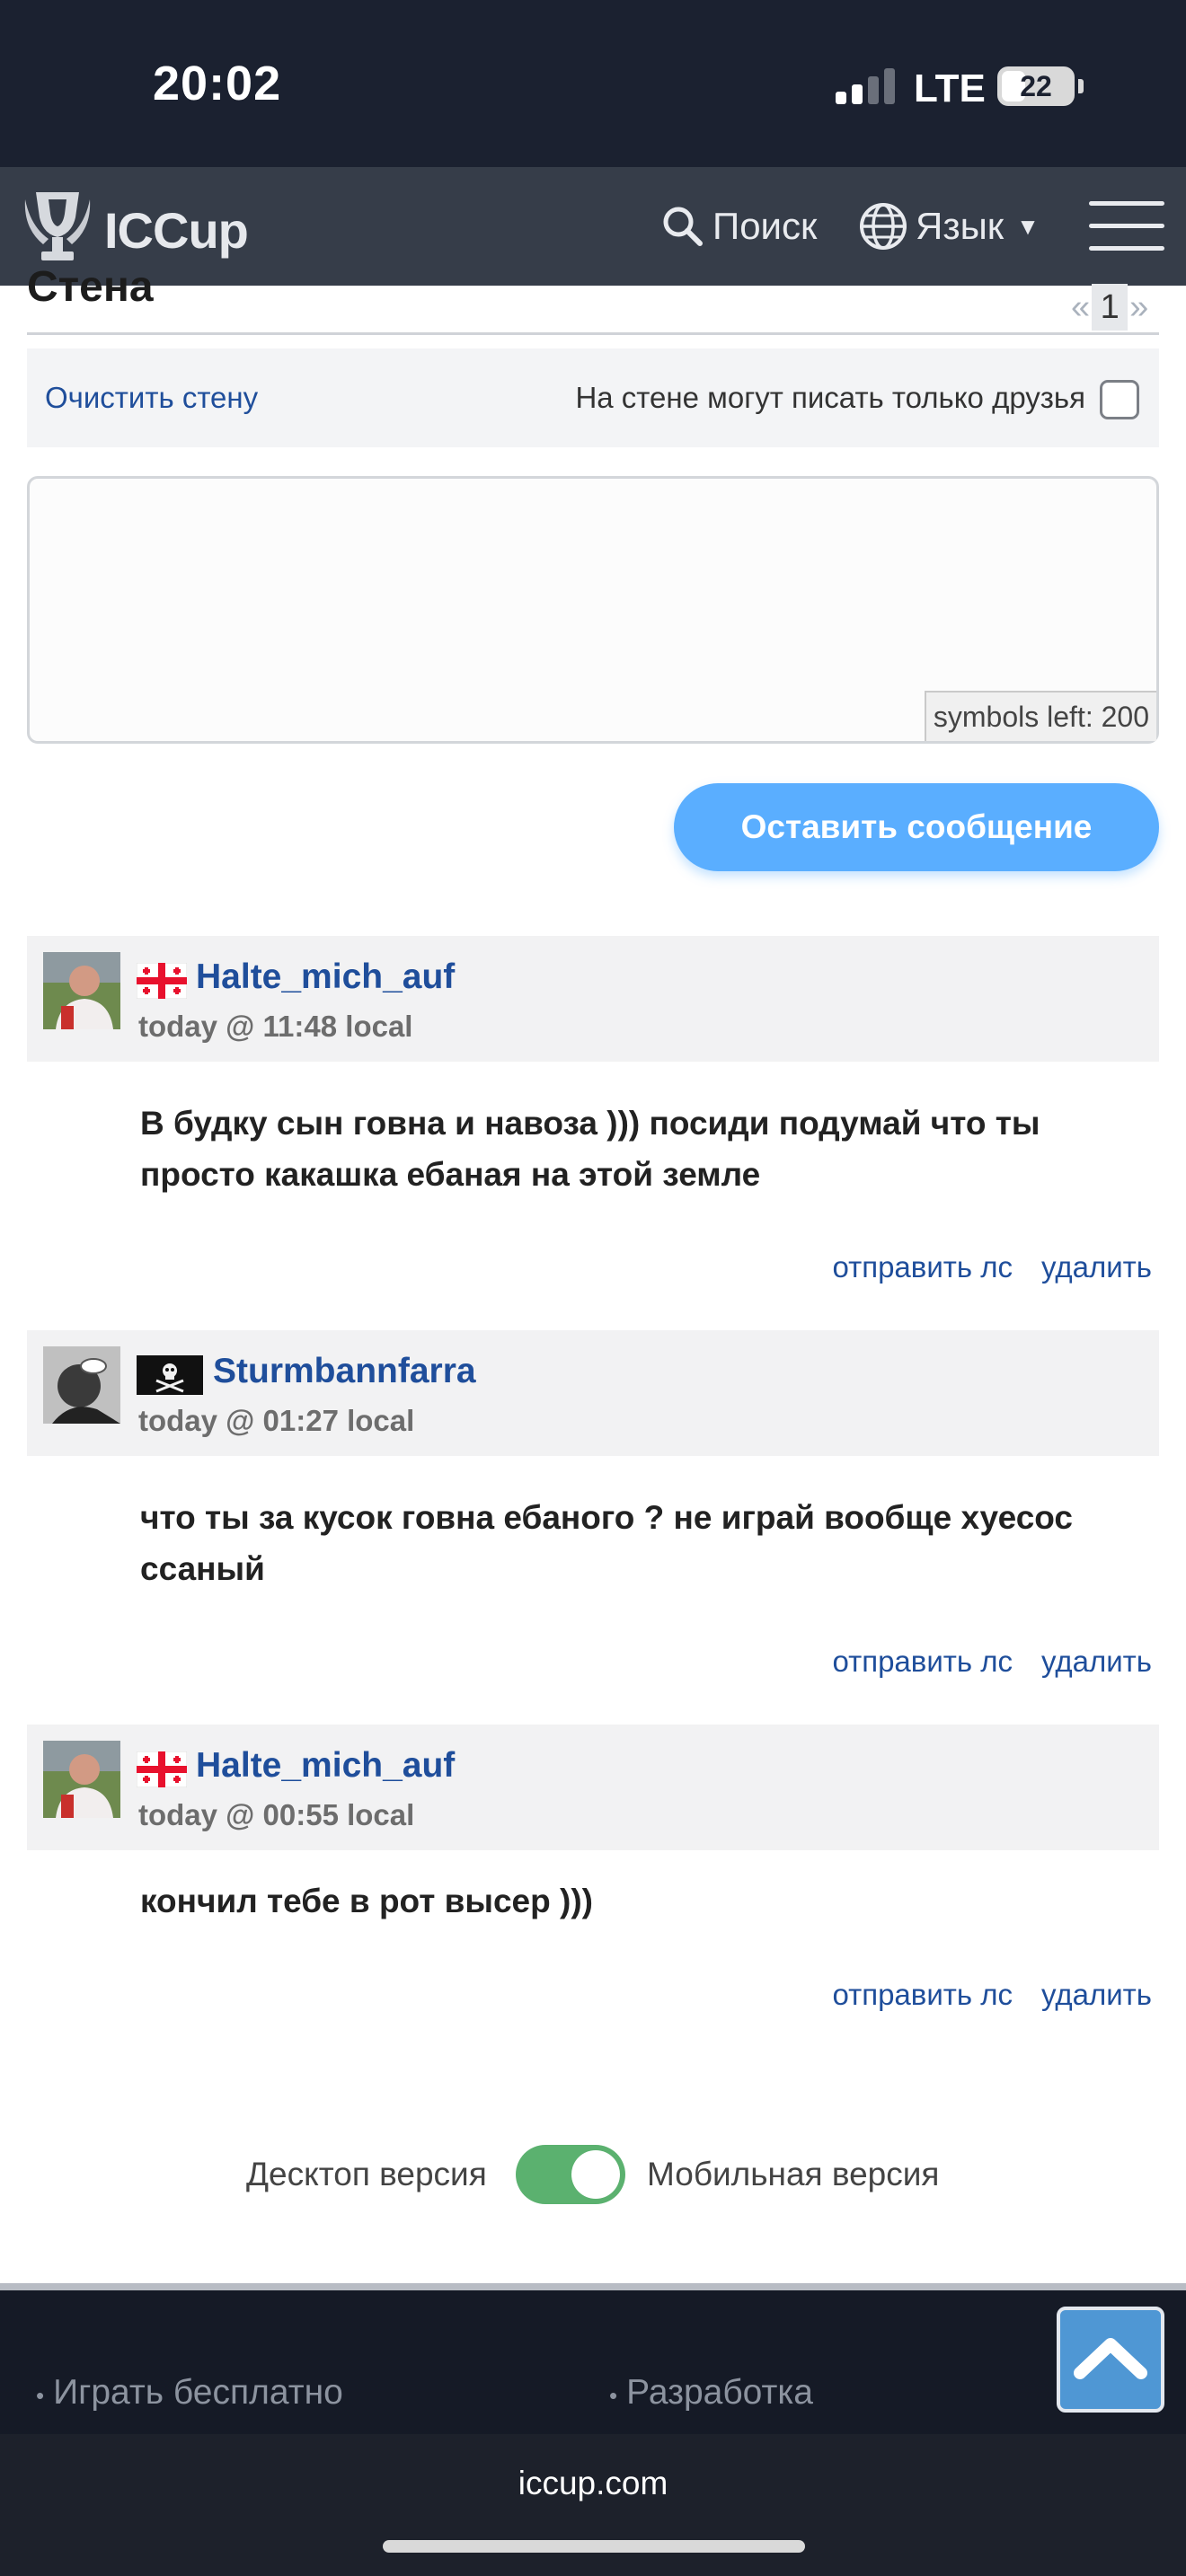 This screenshot has height=2576, width=1186. What do you see at coordinates (170, 1375) in the screenshot?
I see `pirate-flag-icon` at bounding box center [170, 1375].